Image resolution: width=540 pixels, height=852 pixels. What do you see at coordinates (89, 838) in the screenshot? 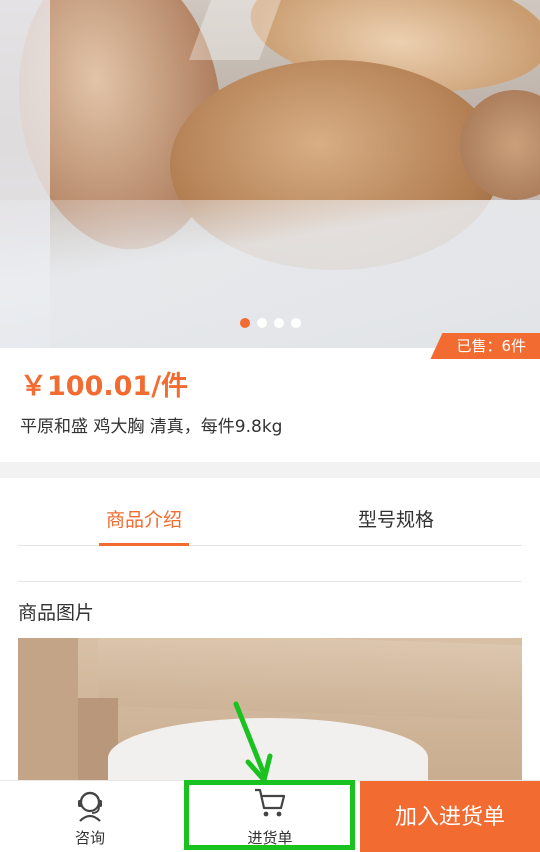
I see `consult-label: 咨询` at bounding box center [89, 838].